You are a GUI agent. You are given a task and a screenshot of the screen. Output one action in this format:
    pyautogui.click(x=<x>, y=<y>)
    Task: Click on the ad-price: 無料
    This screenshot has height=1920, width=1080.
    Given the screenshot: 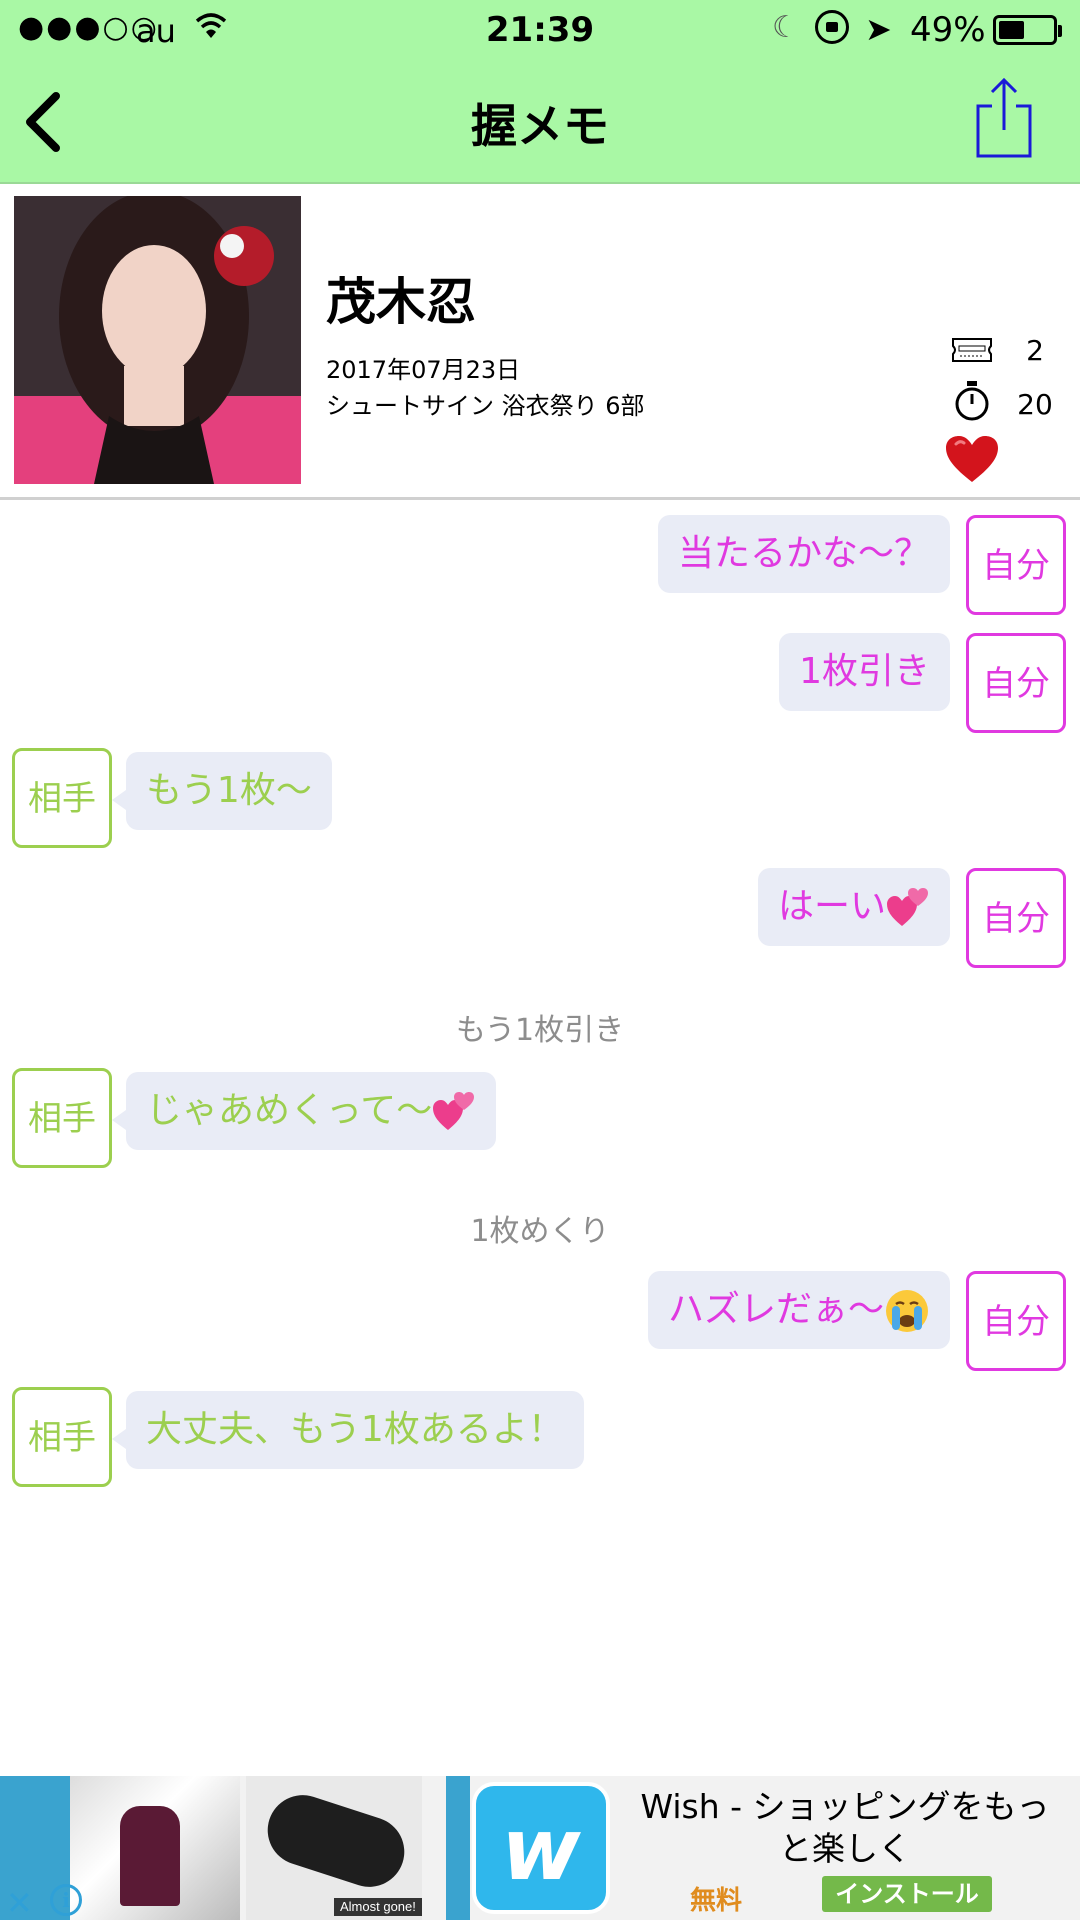 What is the action you would take?
    pyautogui.click(x=716, y=1901)
    